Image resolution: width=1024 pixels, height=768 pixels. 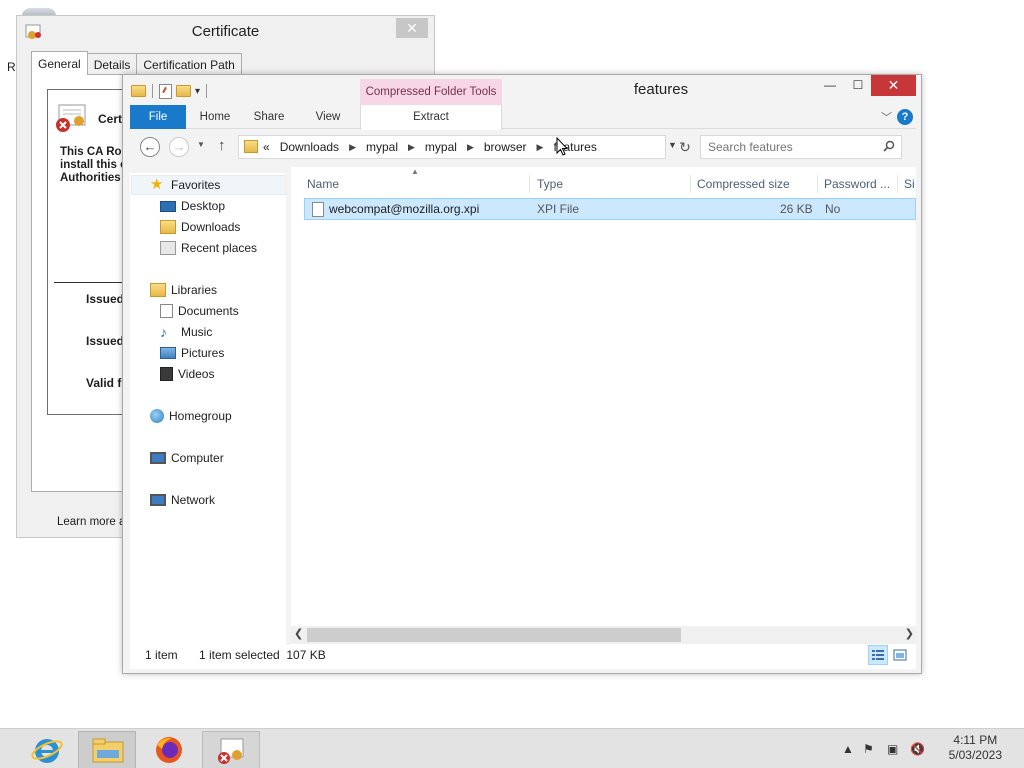 What do you see at coordinates (183, 91) in the screenshot?
I see `new-folder-icon` at bounding box center [183, 91].